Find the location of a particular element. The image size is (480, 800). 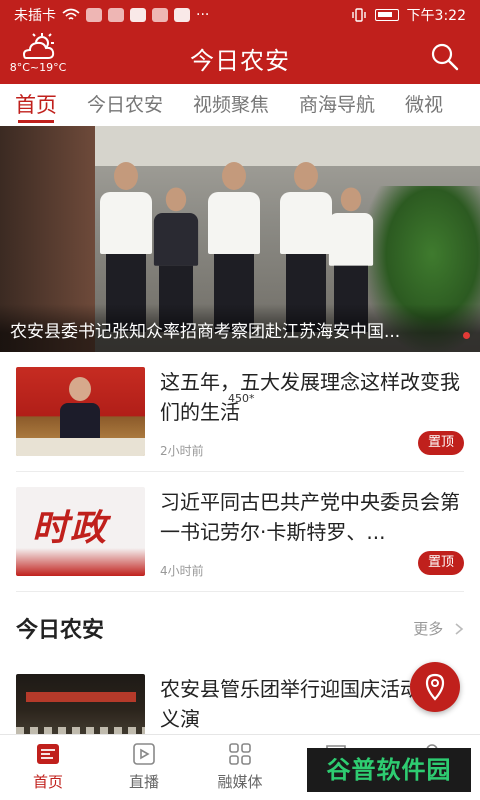

search-icon is located at coordinates (445, 57).